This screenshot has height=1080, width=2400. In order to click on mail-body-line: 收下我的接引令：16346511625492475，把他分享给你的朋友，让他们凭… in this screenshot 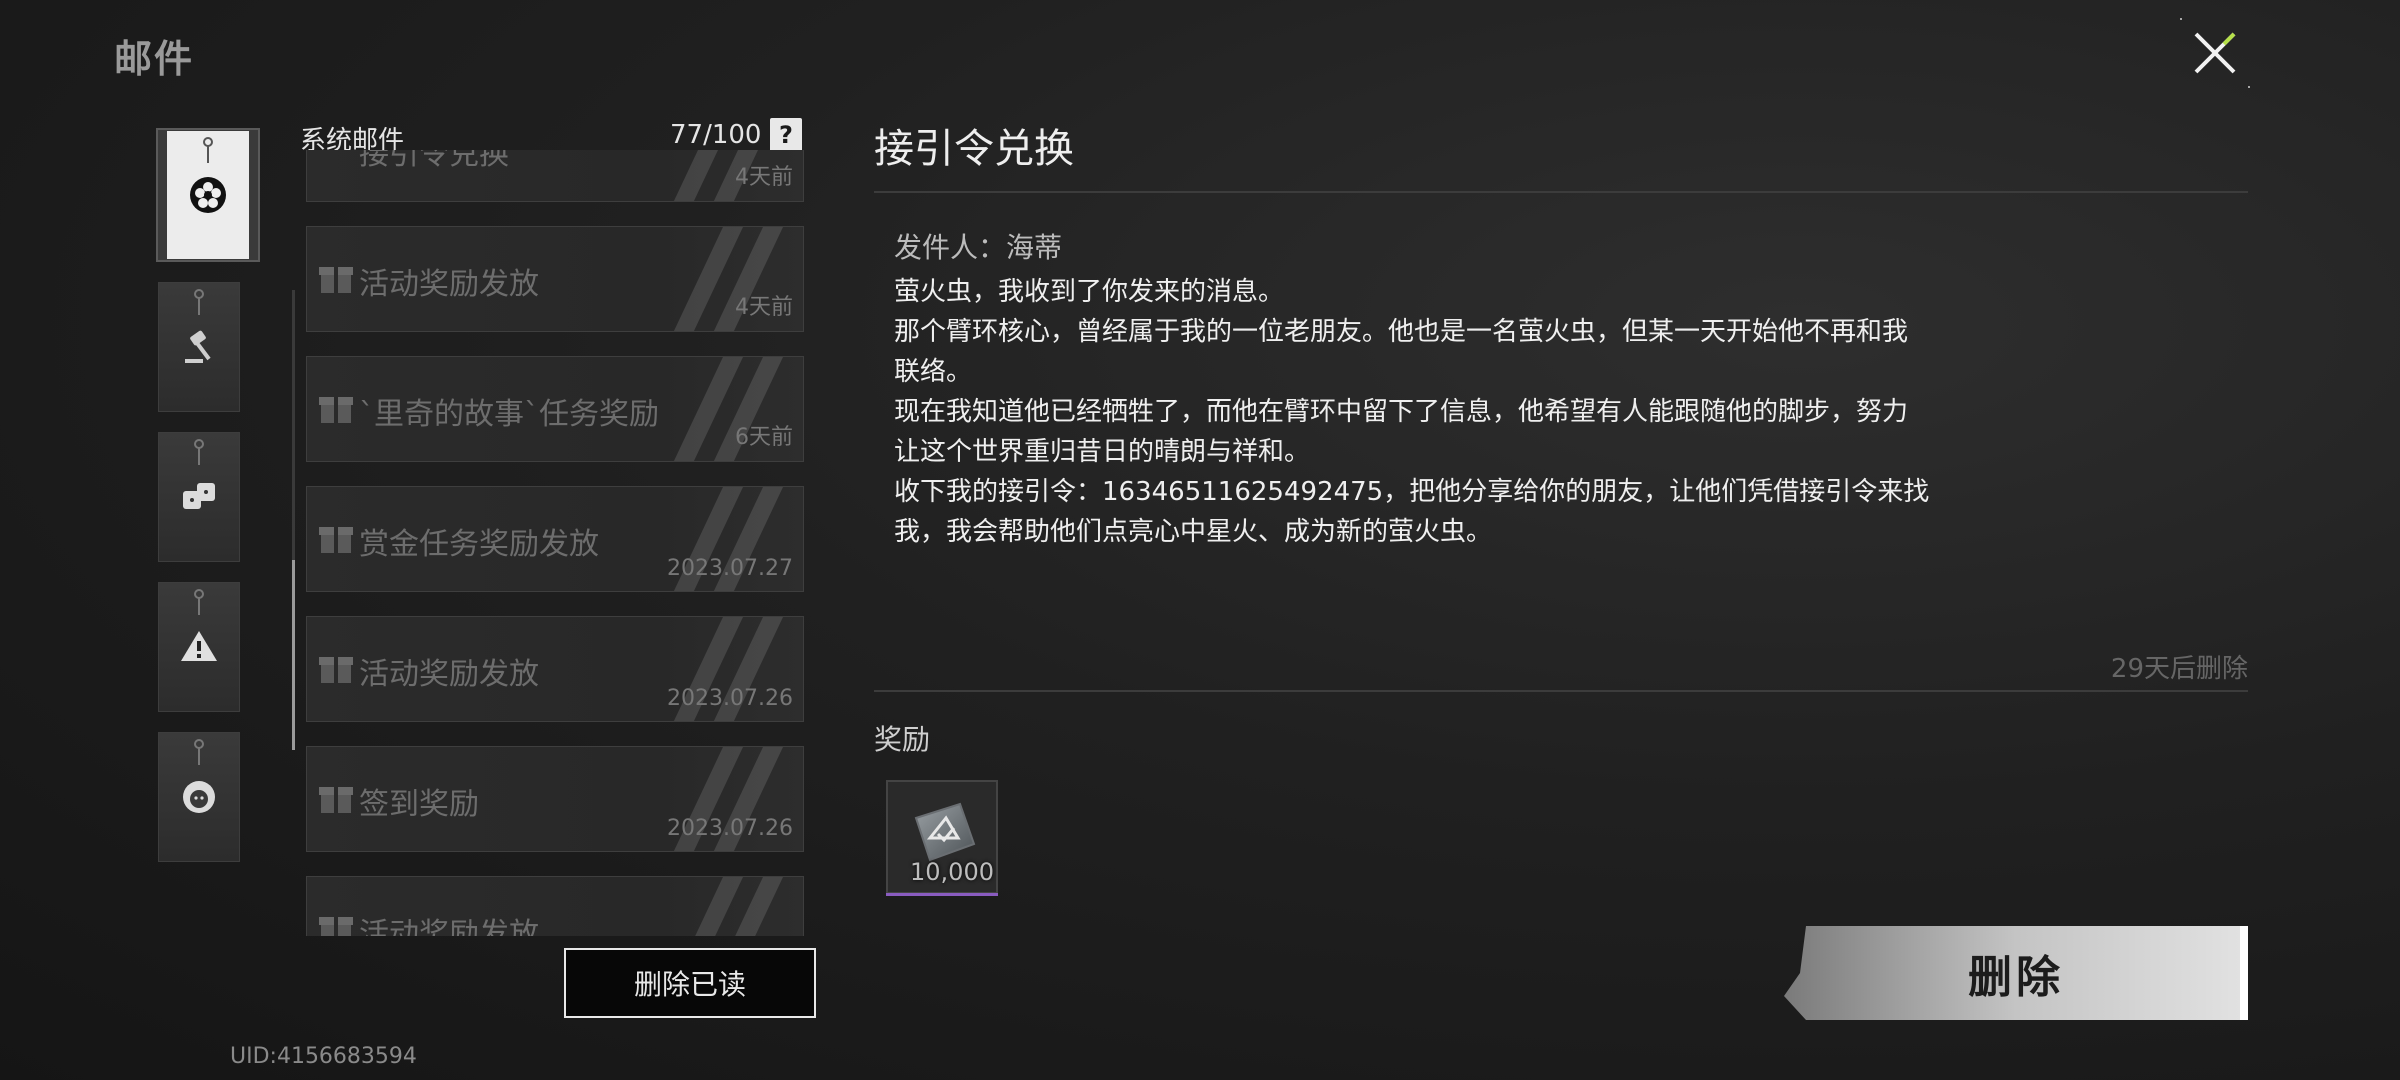, I will do `click(1412, 492)`.